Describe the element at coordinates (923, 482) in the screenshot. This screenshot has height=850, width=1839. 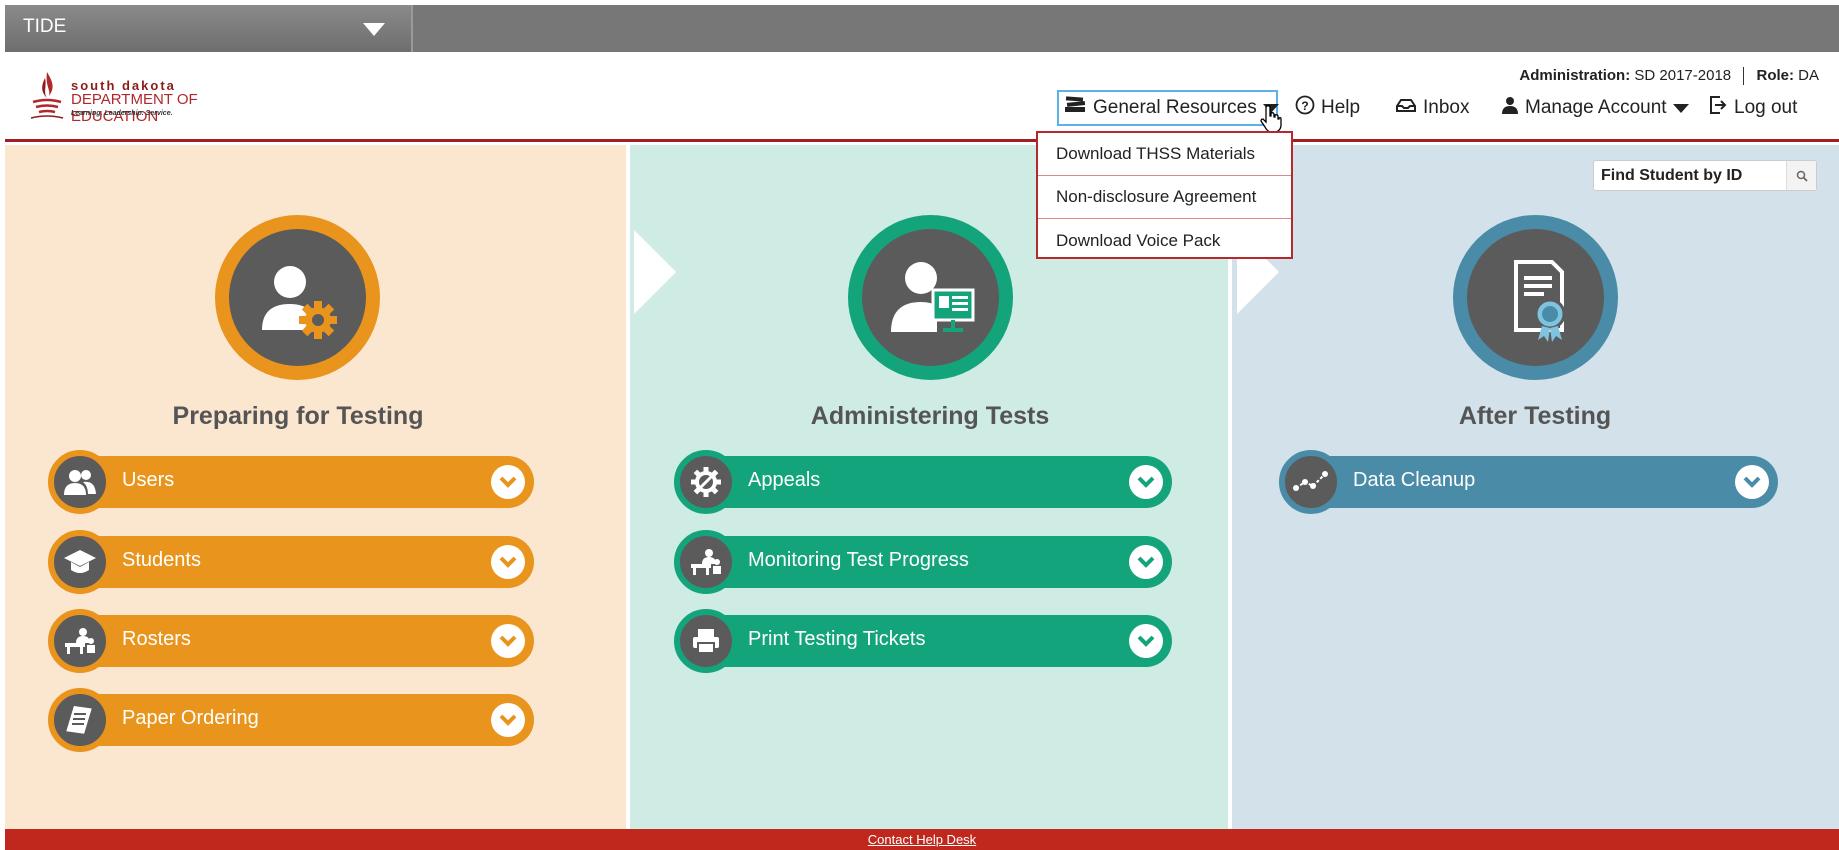
I see `appeals-item: Appeals` at that location.